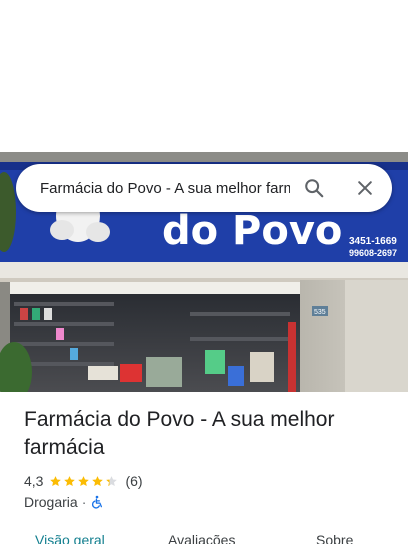 The width and height of the screenshot is (408, 544). What do you see at coordinates (165, 188) in the screenshot?
I see `search-input` at bounding box center [165, 188].